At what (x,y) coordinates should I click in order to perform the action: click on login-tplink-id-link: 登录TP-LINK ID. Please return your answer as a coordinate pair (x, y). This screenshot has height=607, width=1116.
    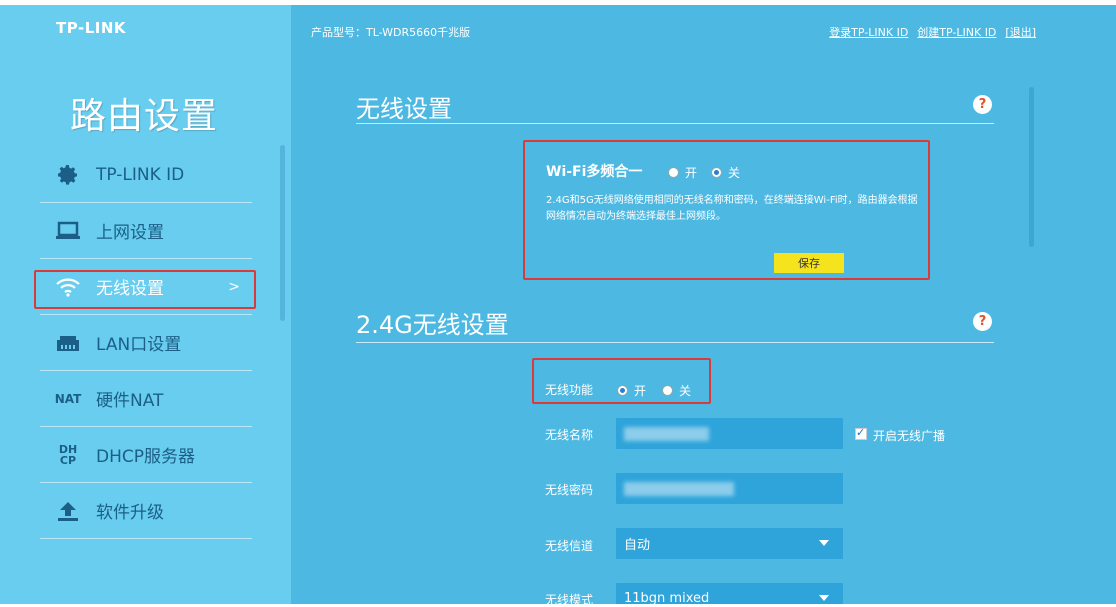
    Looking at the image, I should click on (868, 32).